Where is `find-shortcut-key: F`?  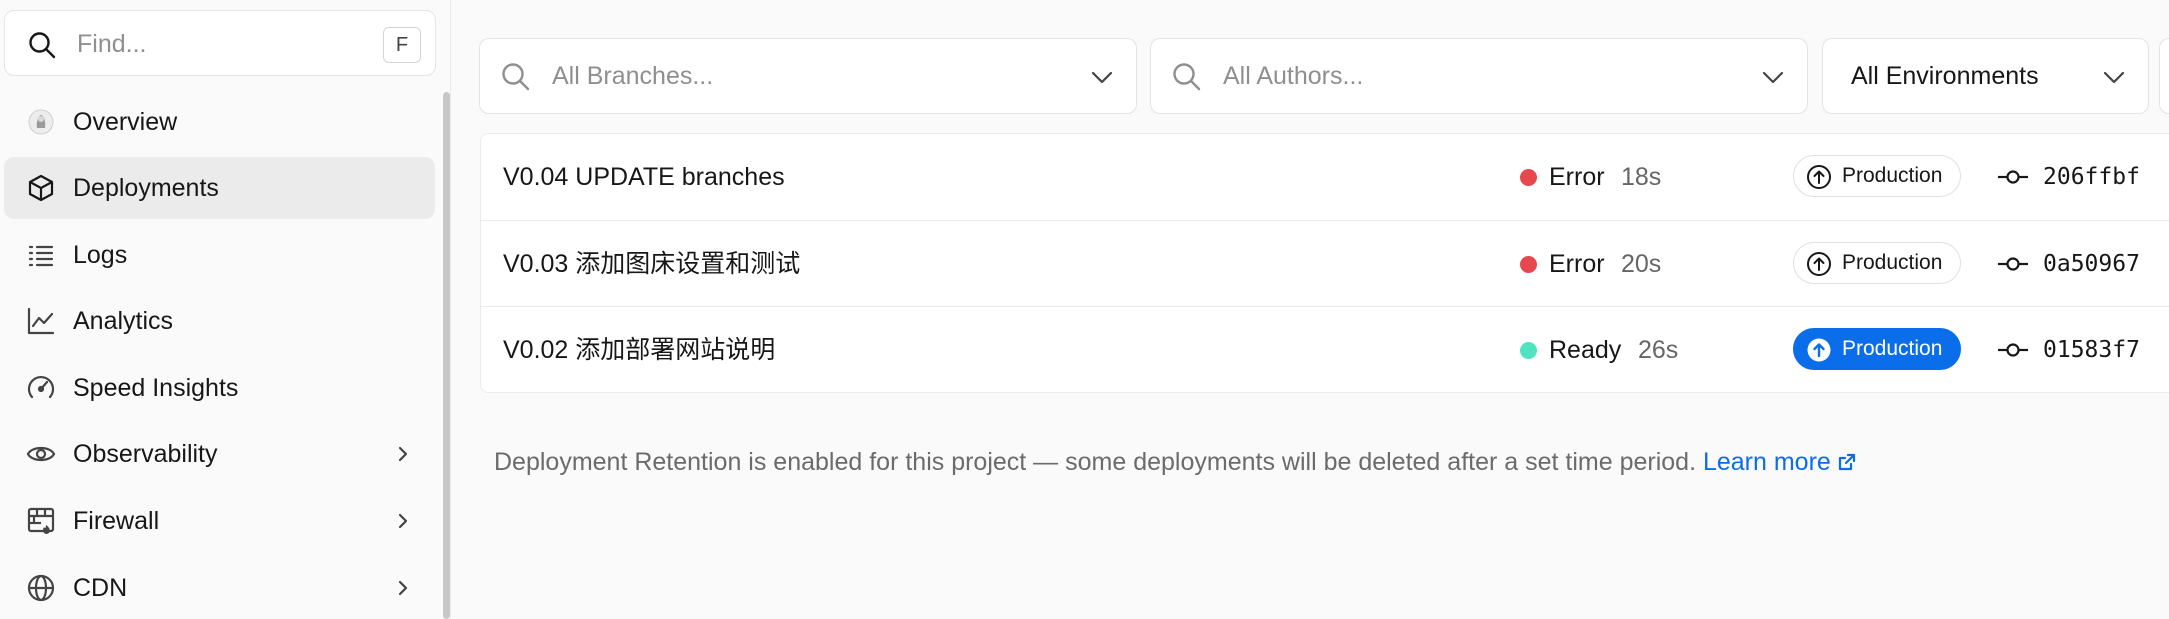 find-shortcut-key: F is located at coordinates (402, 45).